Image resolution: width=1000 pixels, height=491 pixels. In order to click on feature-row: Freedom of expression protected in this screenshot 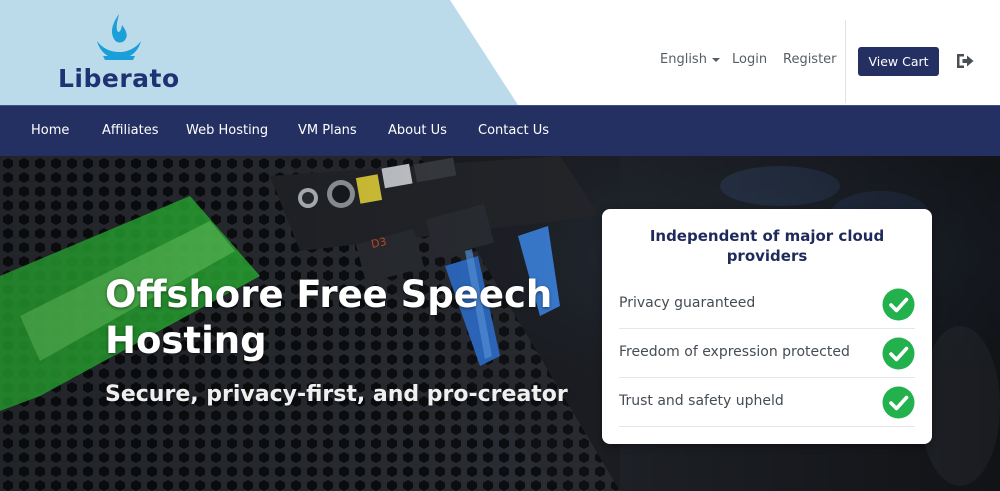, I will do `click(767, 353)`.